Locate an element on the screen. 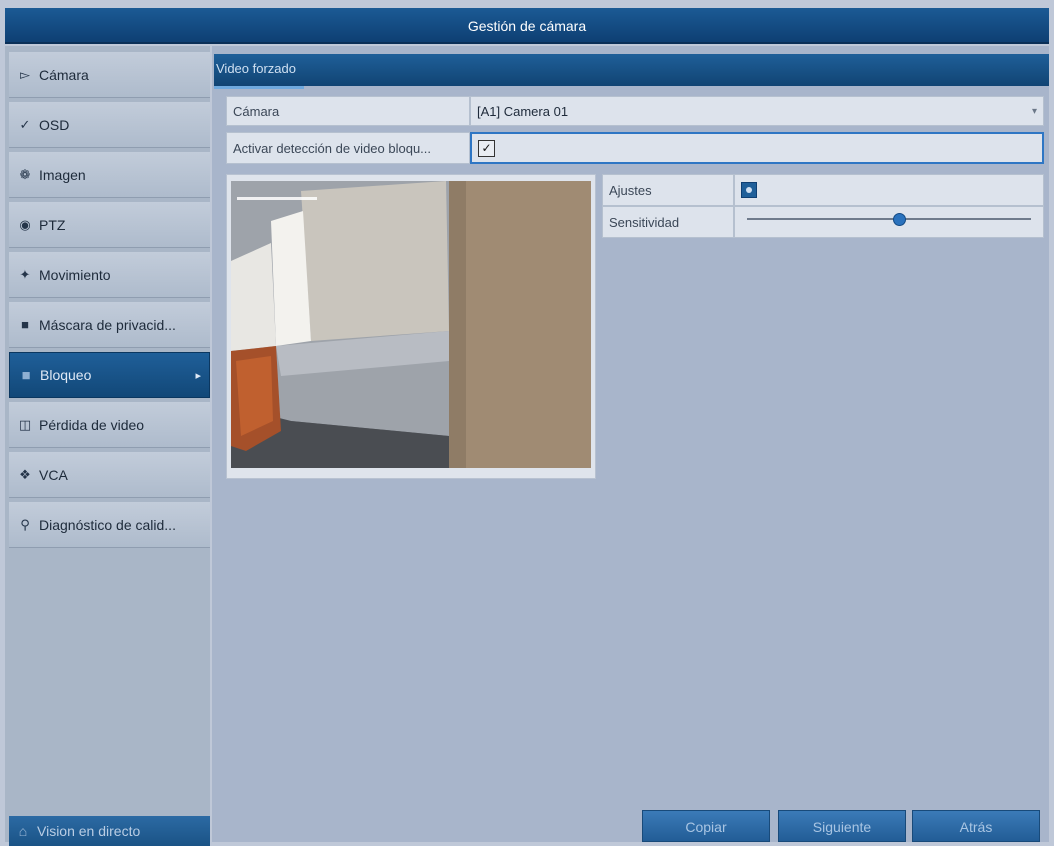 The image size is (1054, 846). slider-track is located at coordinates (889, 219).